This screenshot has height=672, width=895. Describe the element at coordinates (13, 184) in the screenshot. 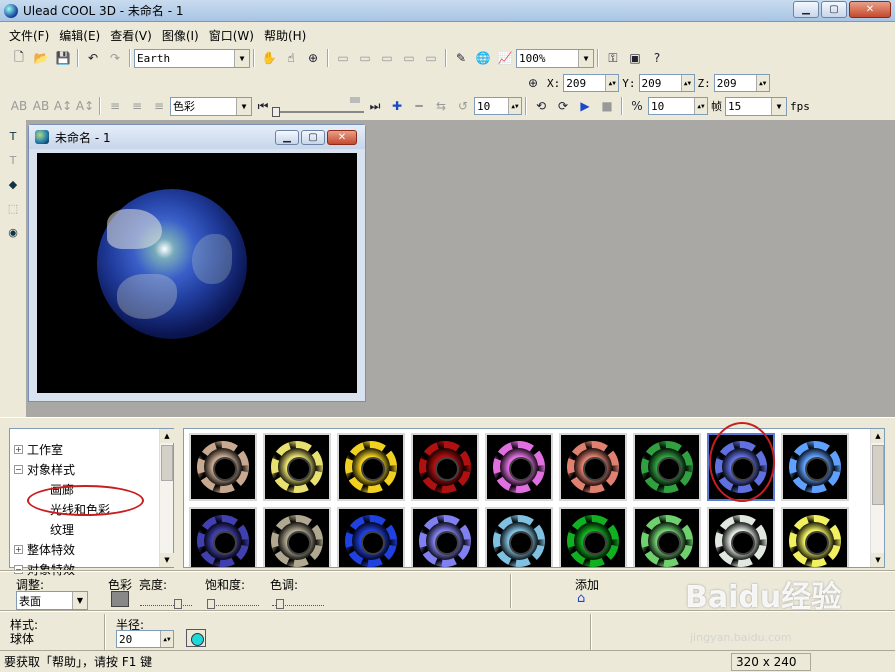

I see `insert-shape-icon: ◆` at that location.